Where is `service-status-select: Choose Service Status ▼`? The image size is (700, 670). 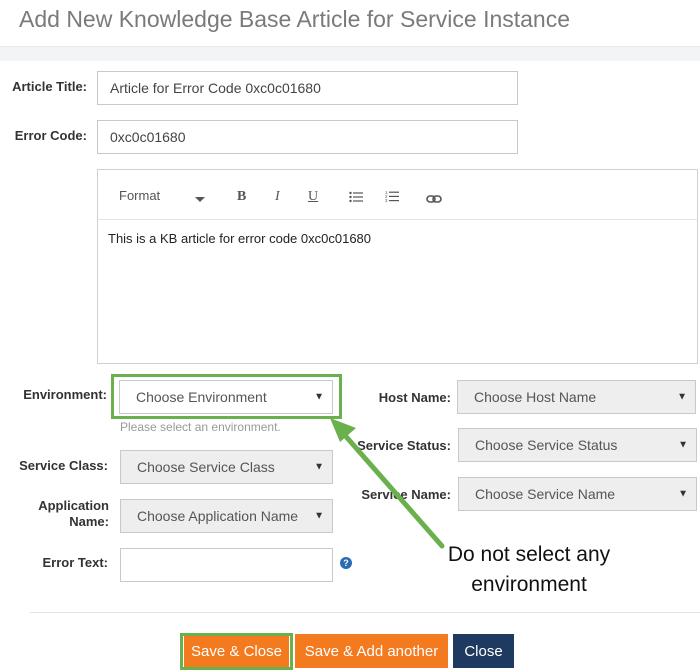 service-status-select: Choose Service Status ▼ is located at coordinates (577, 445).